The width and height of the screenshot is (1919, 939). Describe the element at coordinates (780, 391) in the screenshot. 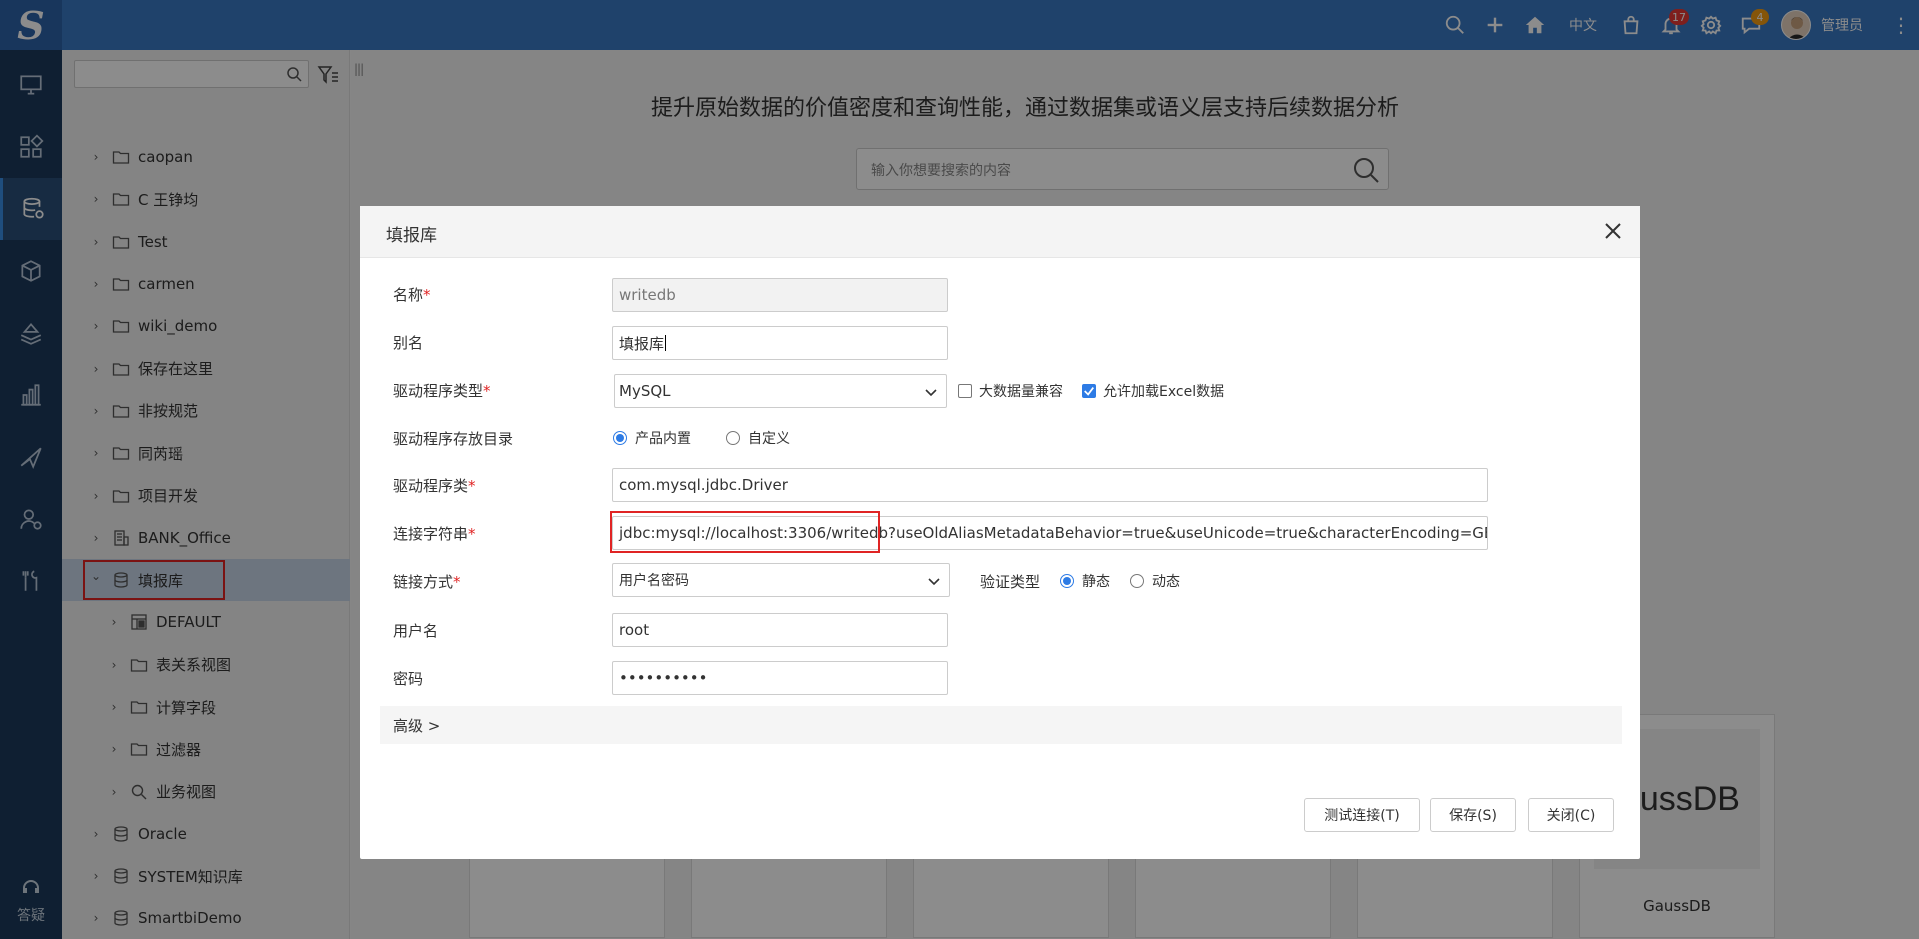

I see `driver-type-select: MySQL` at that location.